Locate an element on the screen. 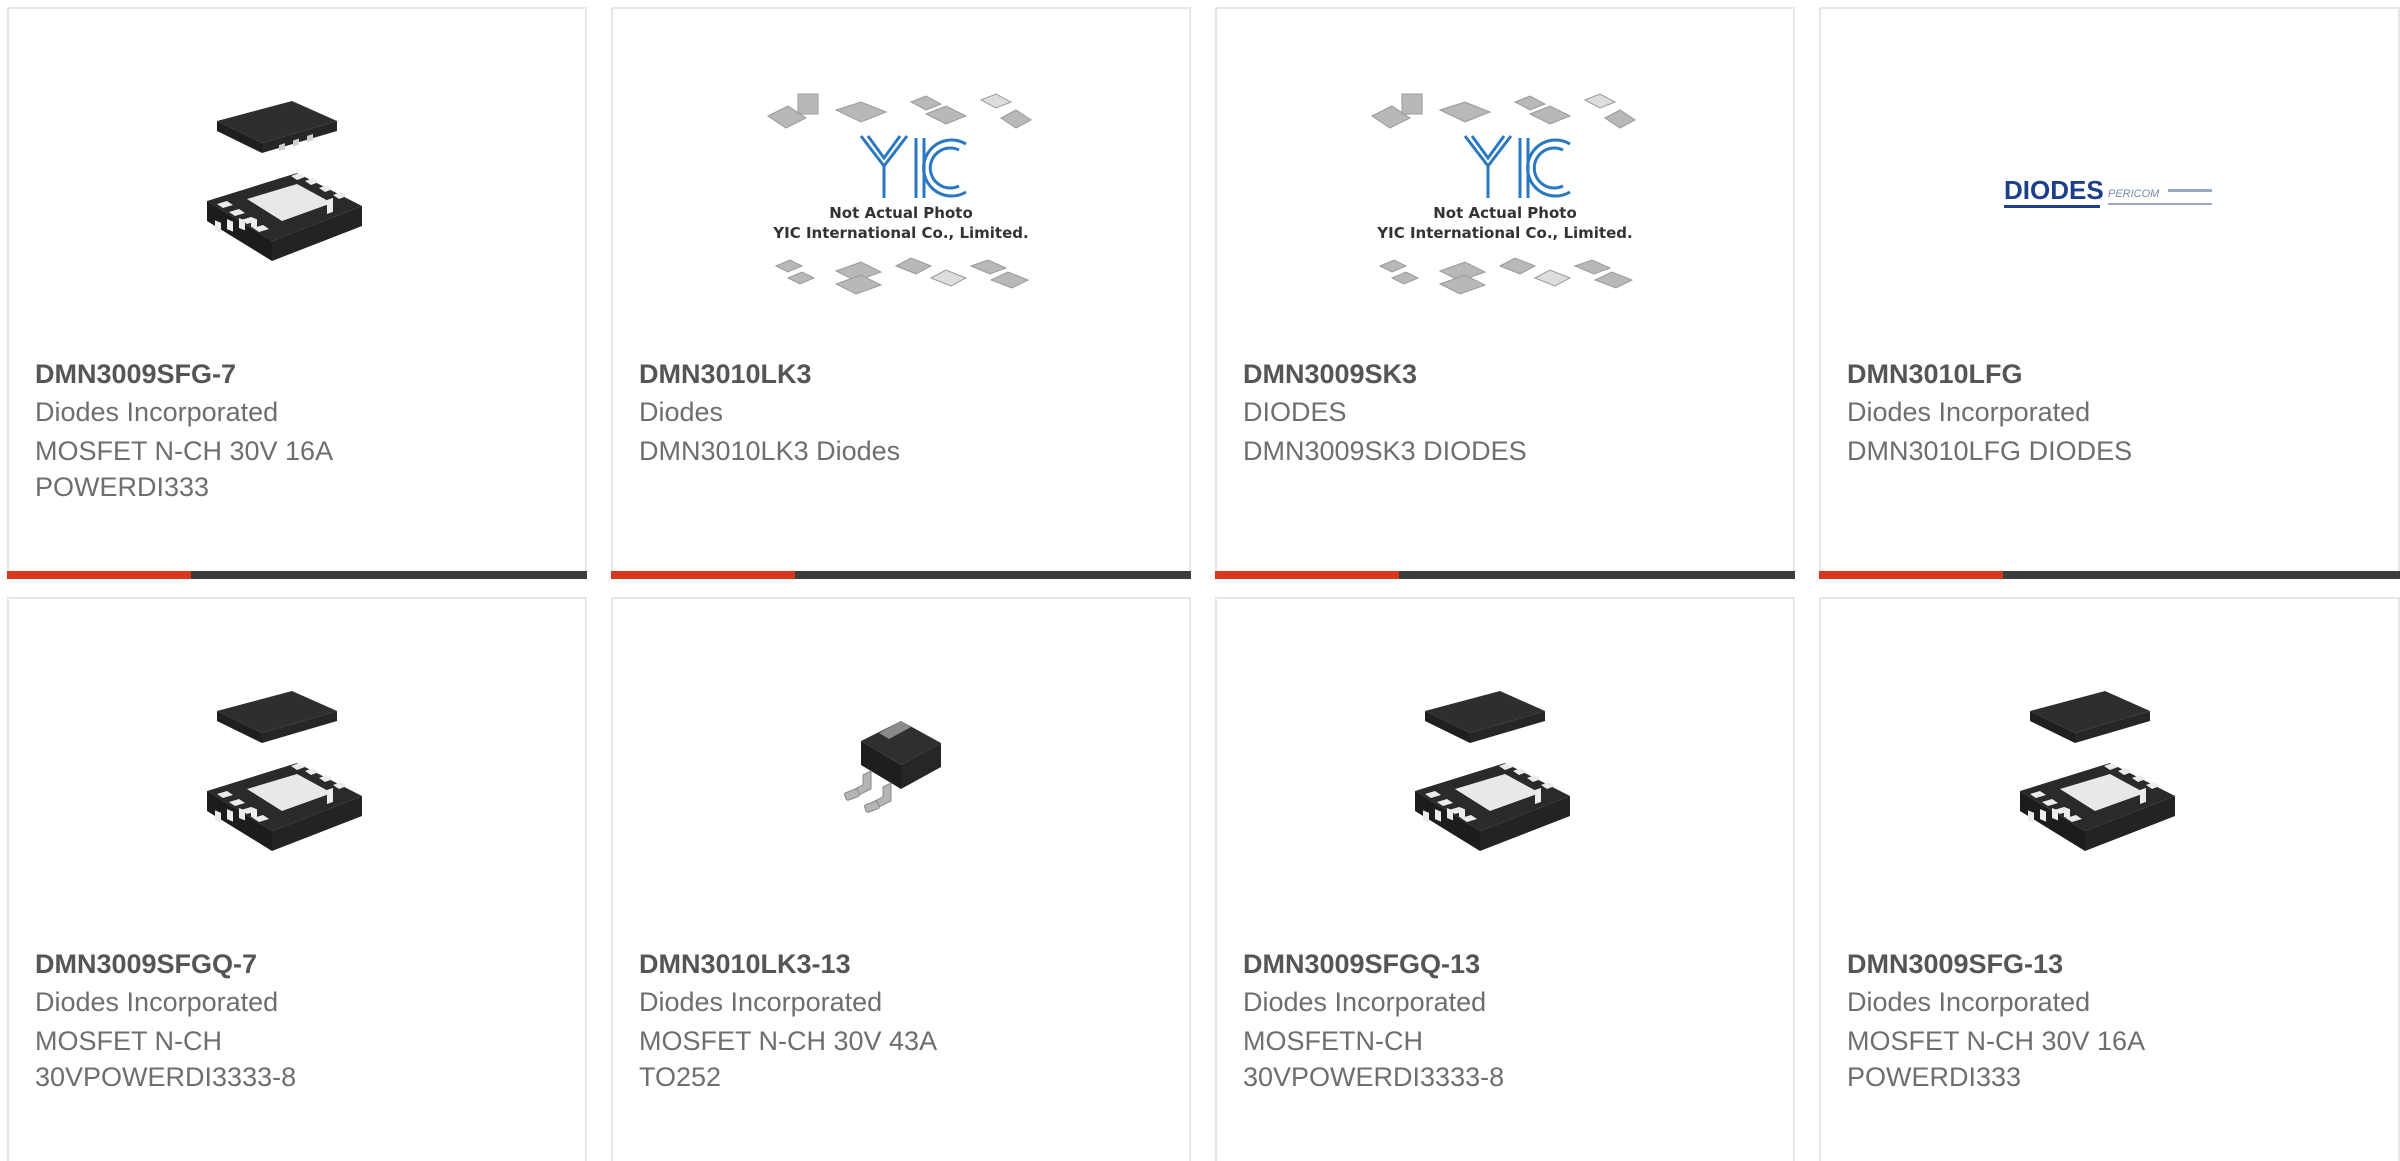  part-number: DMN3010LK3 is located at coordinates (725, 374).